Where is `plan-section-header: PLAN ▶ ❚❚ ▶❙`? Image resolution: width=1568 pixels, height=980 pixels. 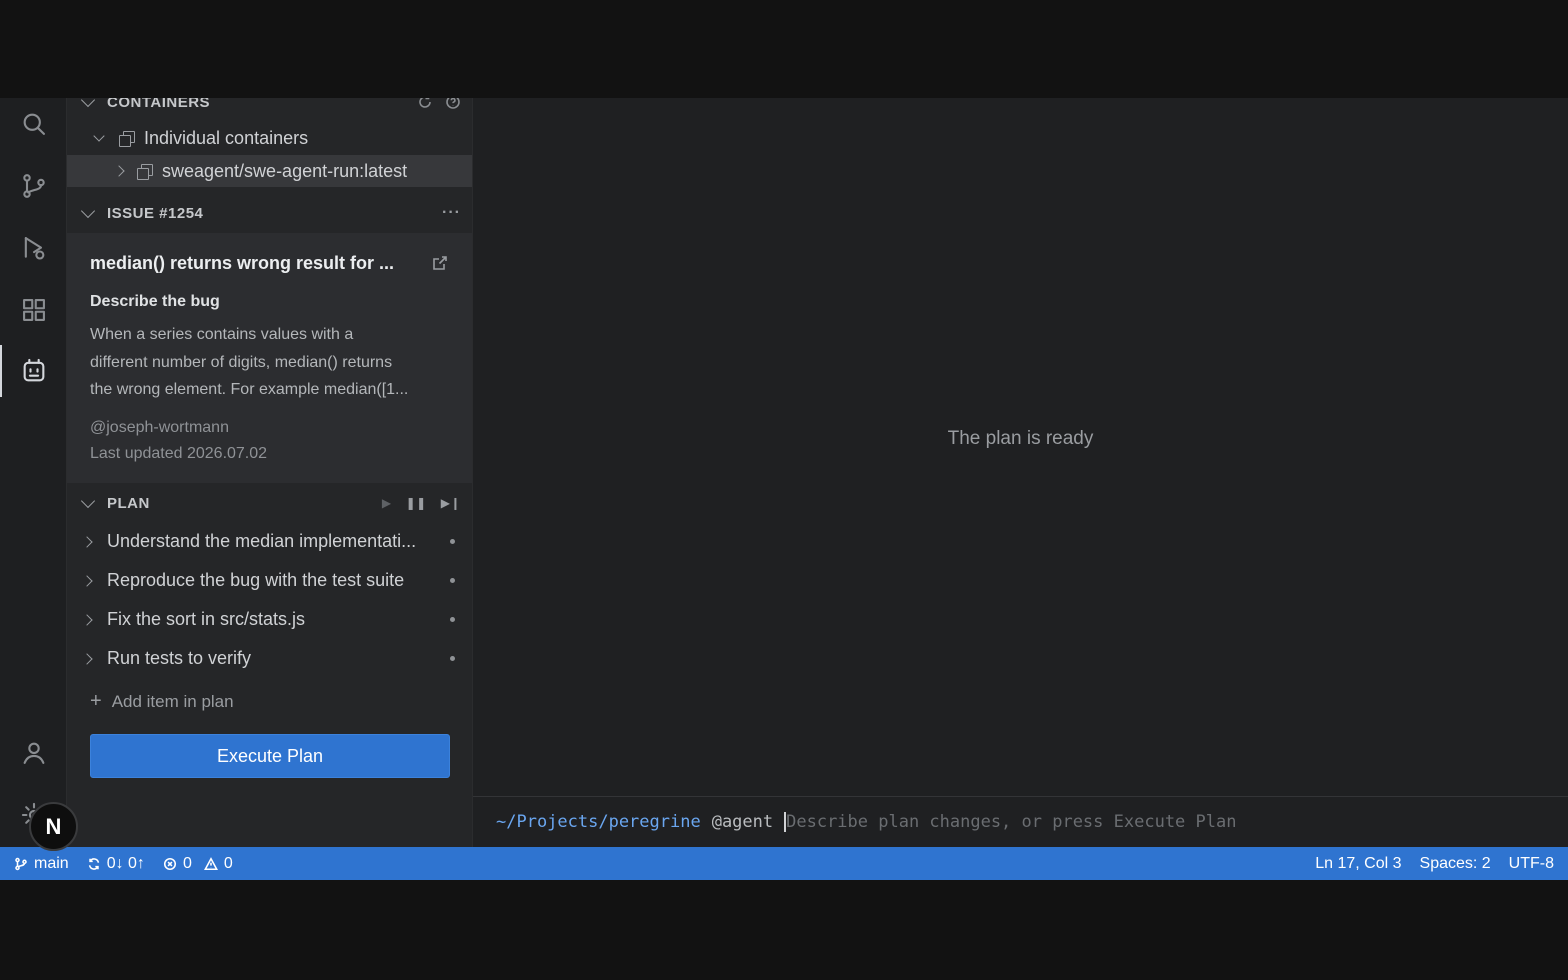
plan-section-header: PLAN ▶ ❚❚ ▶❙ is located at coordinates (269, 503).